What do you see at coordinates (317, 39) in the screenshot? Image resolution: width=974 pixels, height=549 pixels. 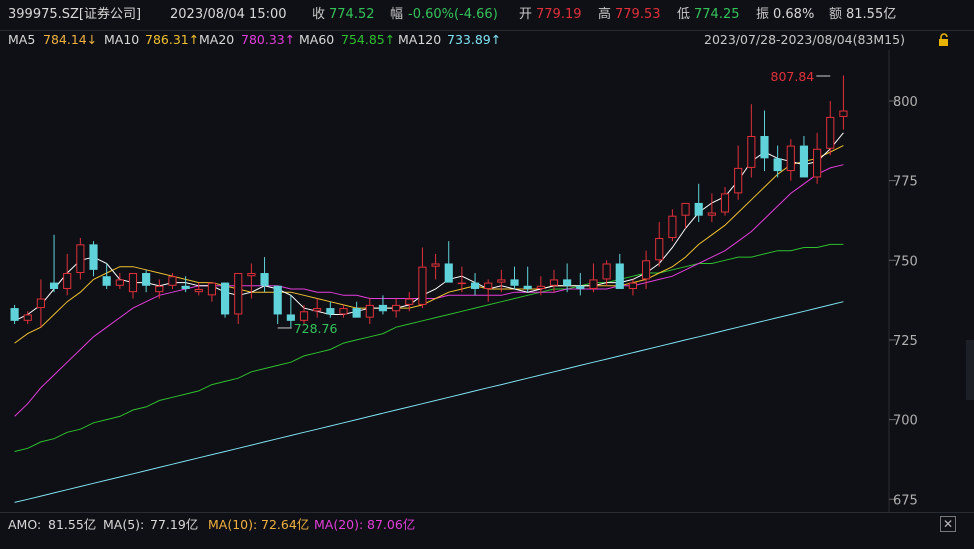 I see `ma60-label: MA60` at bounding box center [317, 39].